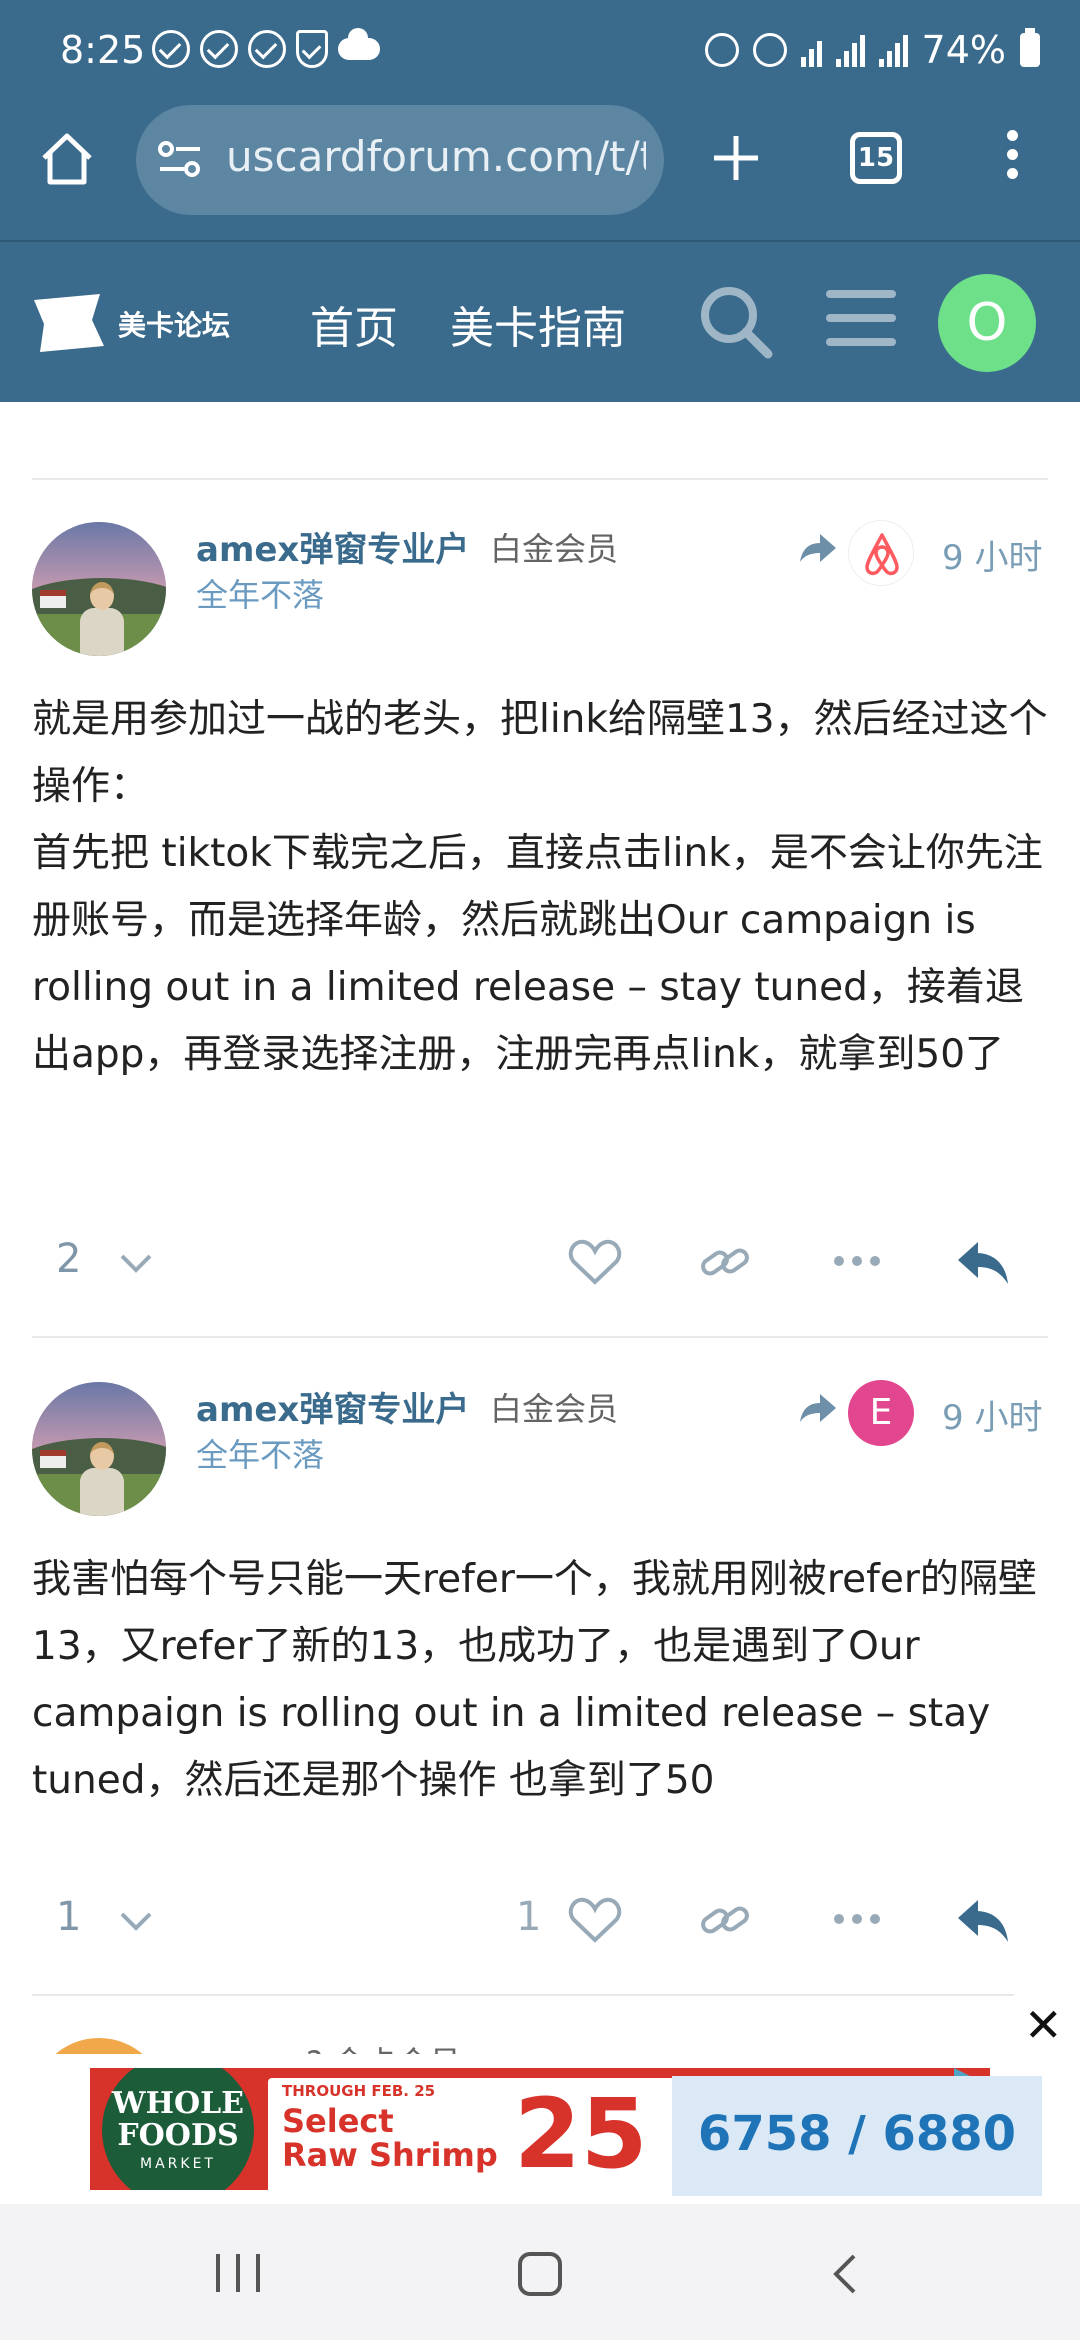 The height and width of the screenshot is (2340, 1080). Describe the element at coordinates (238, 2273) in the screenshot. I see `recent-apps-icon` at that location.